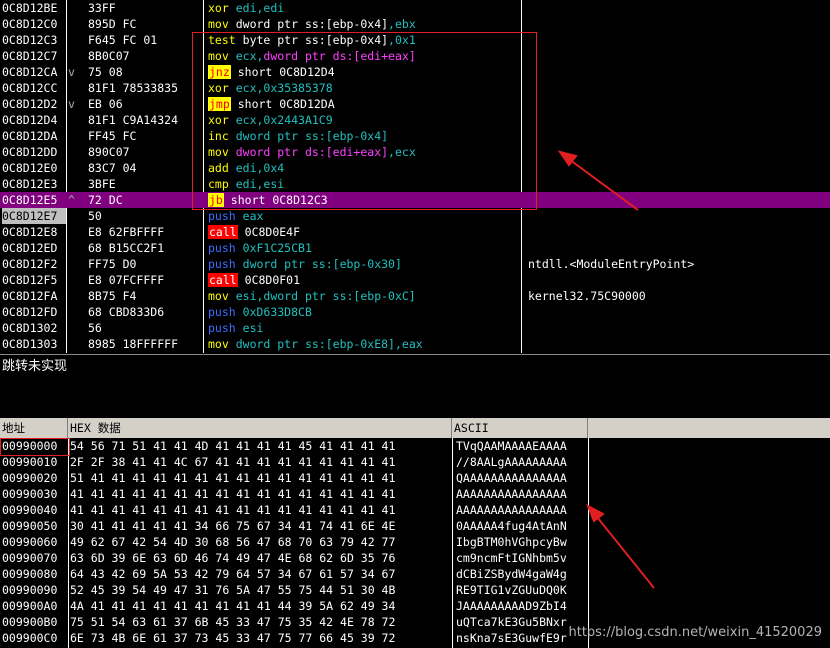 This screenshot has width=830, height=648. I want to click on annotation-arrows, so click(606, 369).